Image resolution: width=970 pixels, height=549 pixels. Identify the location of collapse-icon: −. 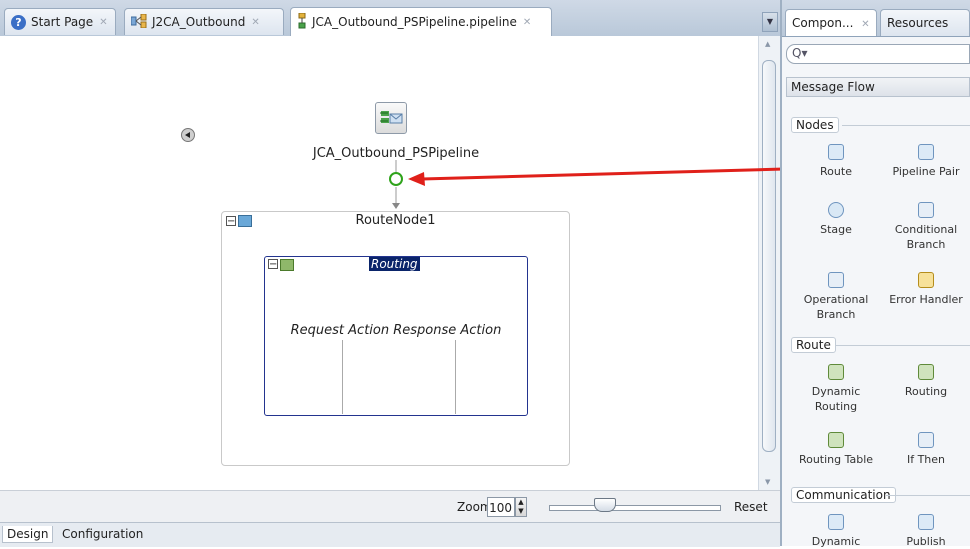
(273, 264).